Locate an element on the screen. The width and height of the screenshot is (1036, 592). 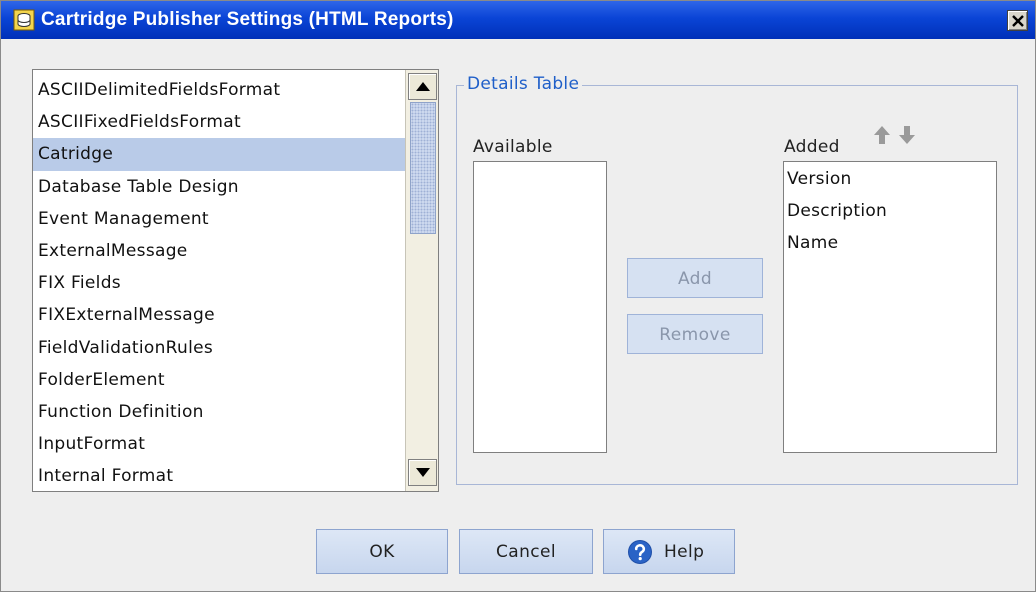
added-label: Added is located at coordinates (812, 147).